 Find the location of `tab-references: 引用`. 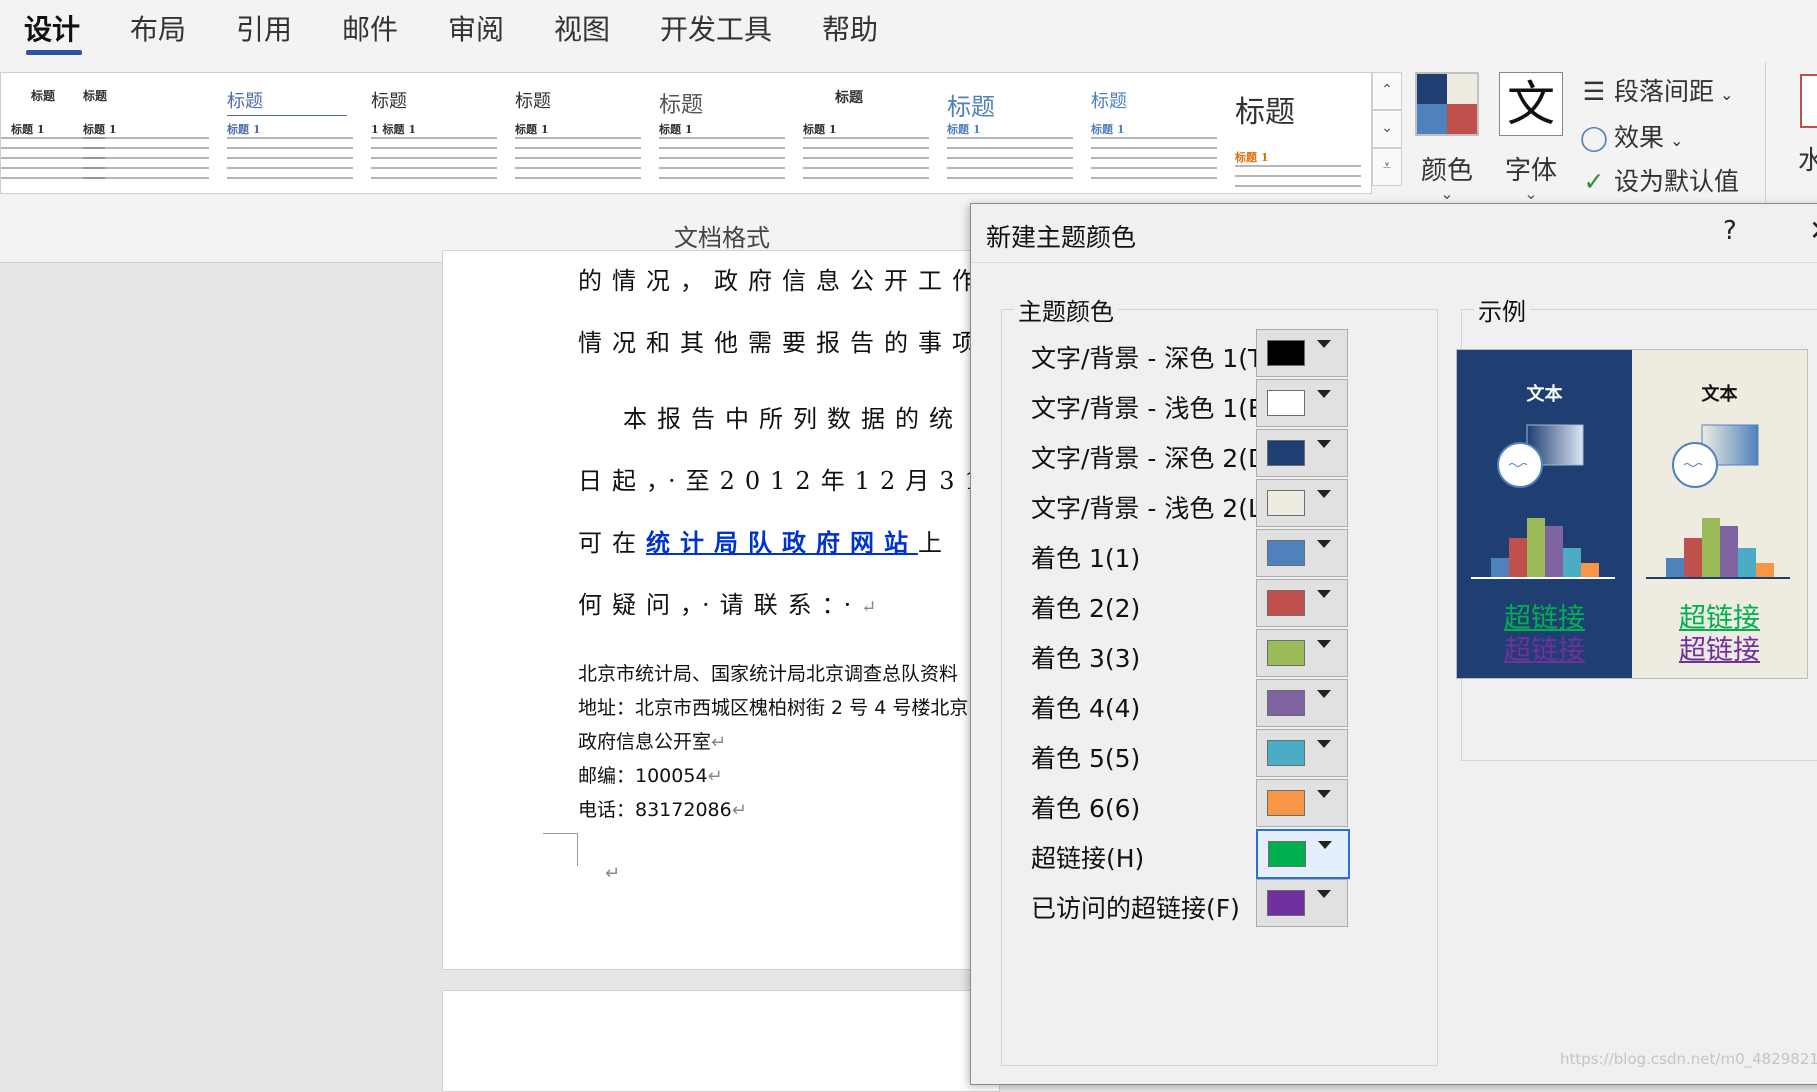

tab-references: 引用 is located at coordinates (264, 28).